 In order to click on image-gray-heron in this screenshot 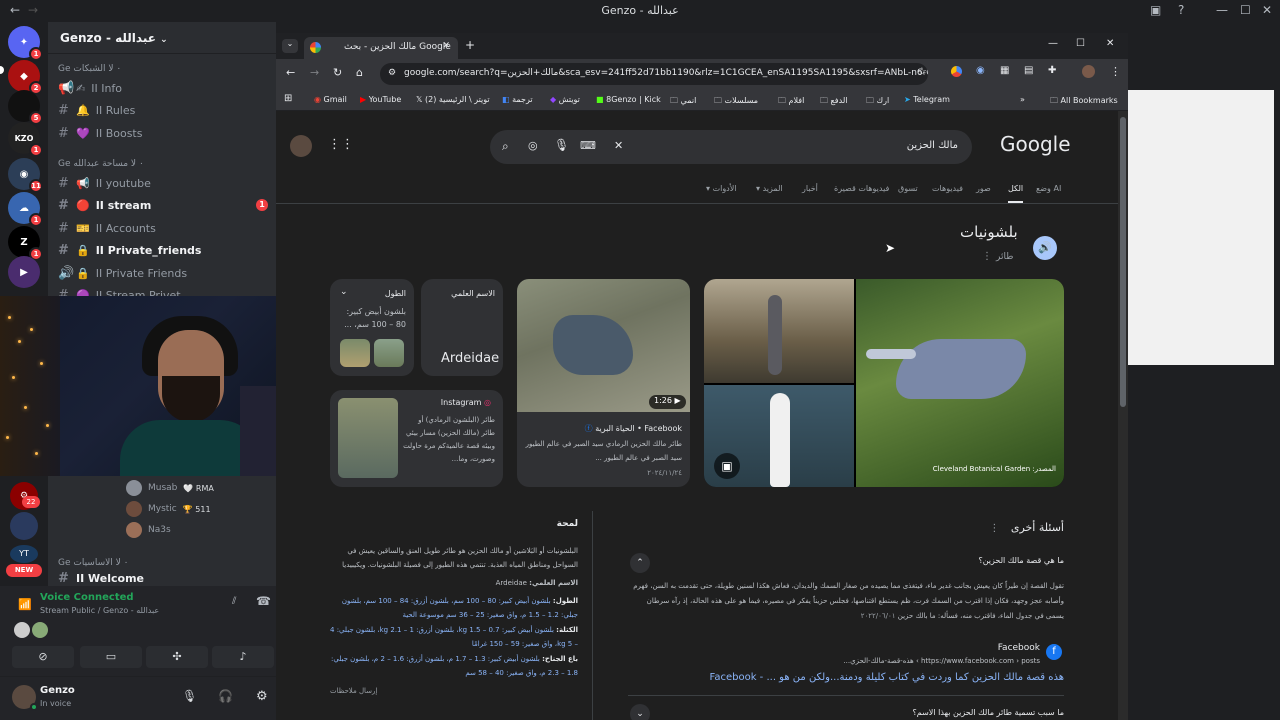, I will do `click(779, 331)`.